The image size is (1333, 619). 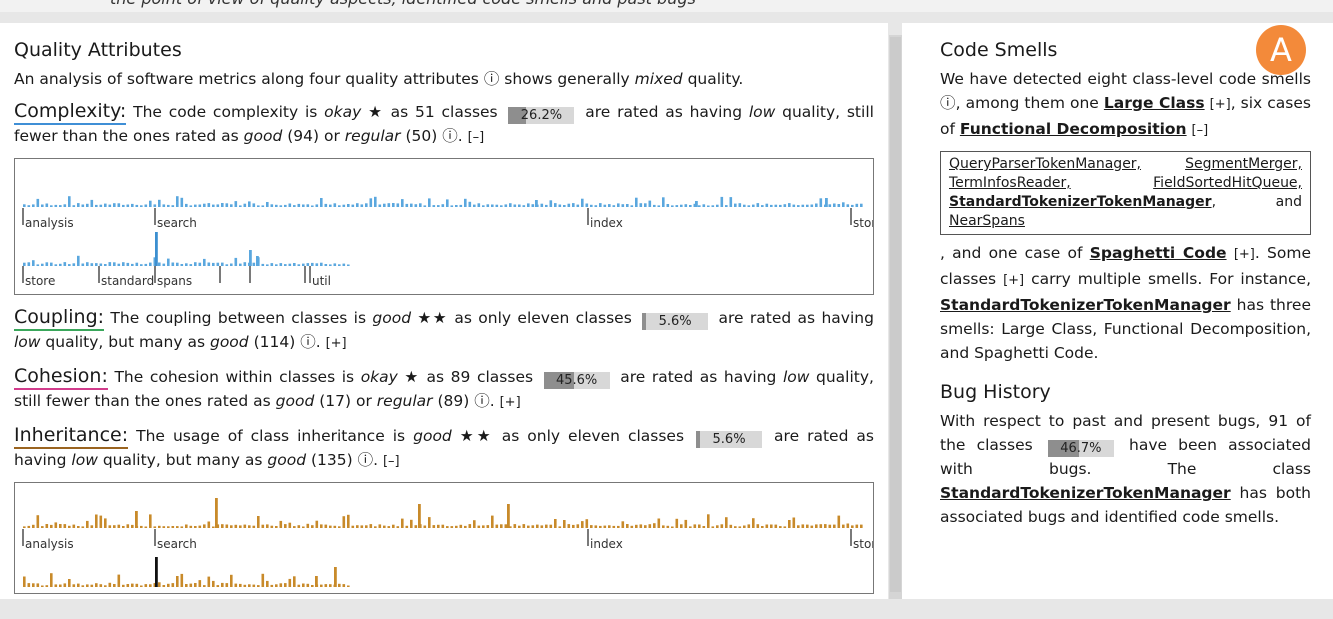 What do you see at coordinates (1013, 280) in the screenshot?
I see `expand-toggle: [+]` at bounding box center [1013, 280].